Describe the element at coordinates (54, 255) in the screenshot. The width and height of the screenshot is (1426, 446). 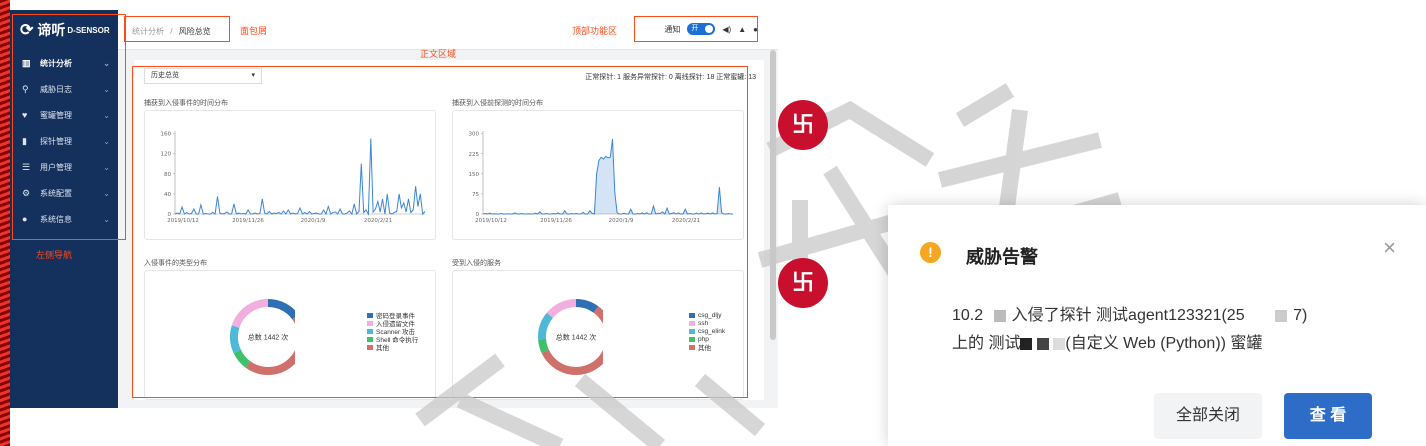
I see `sidebar-annotation-label: 左侧导航` at that location.